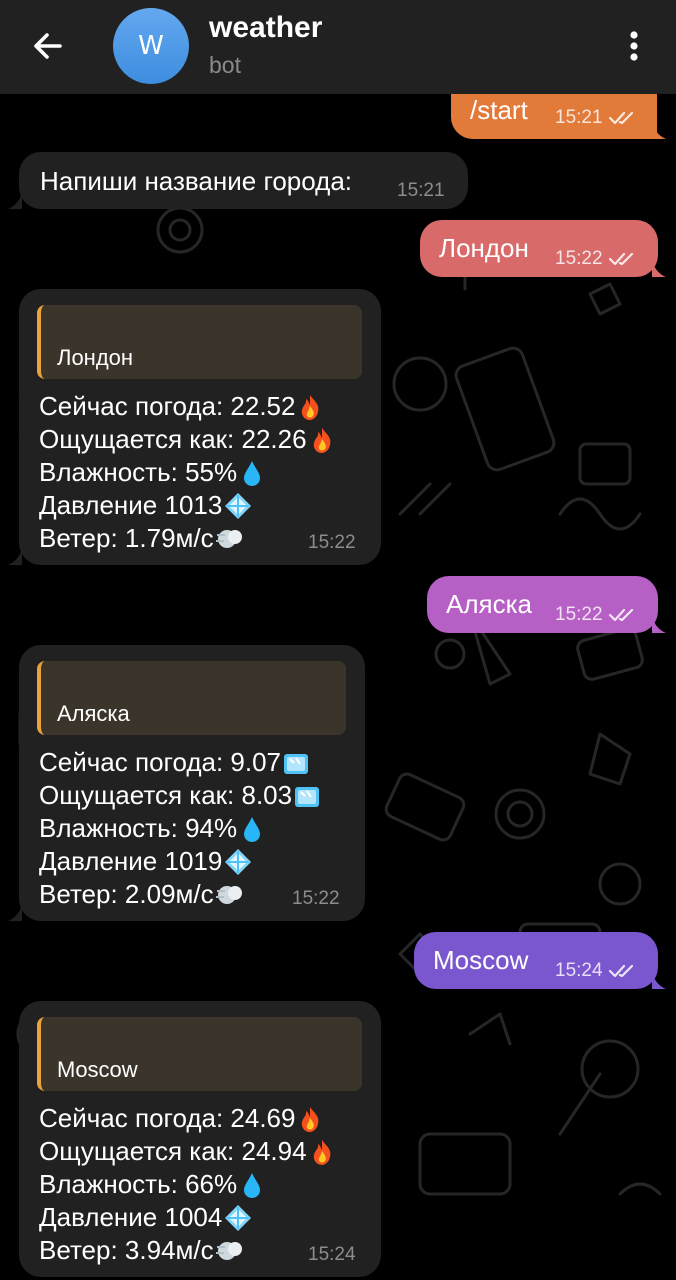  Describe the element at coordinates (199, 1054) in the screenshot. I see `quote-block: Moscow` at that location.